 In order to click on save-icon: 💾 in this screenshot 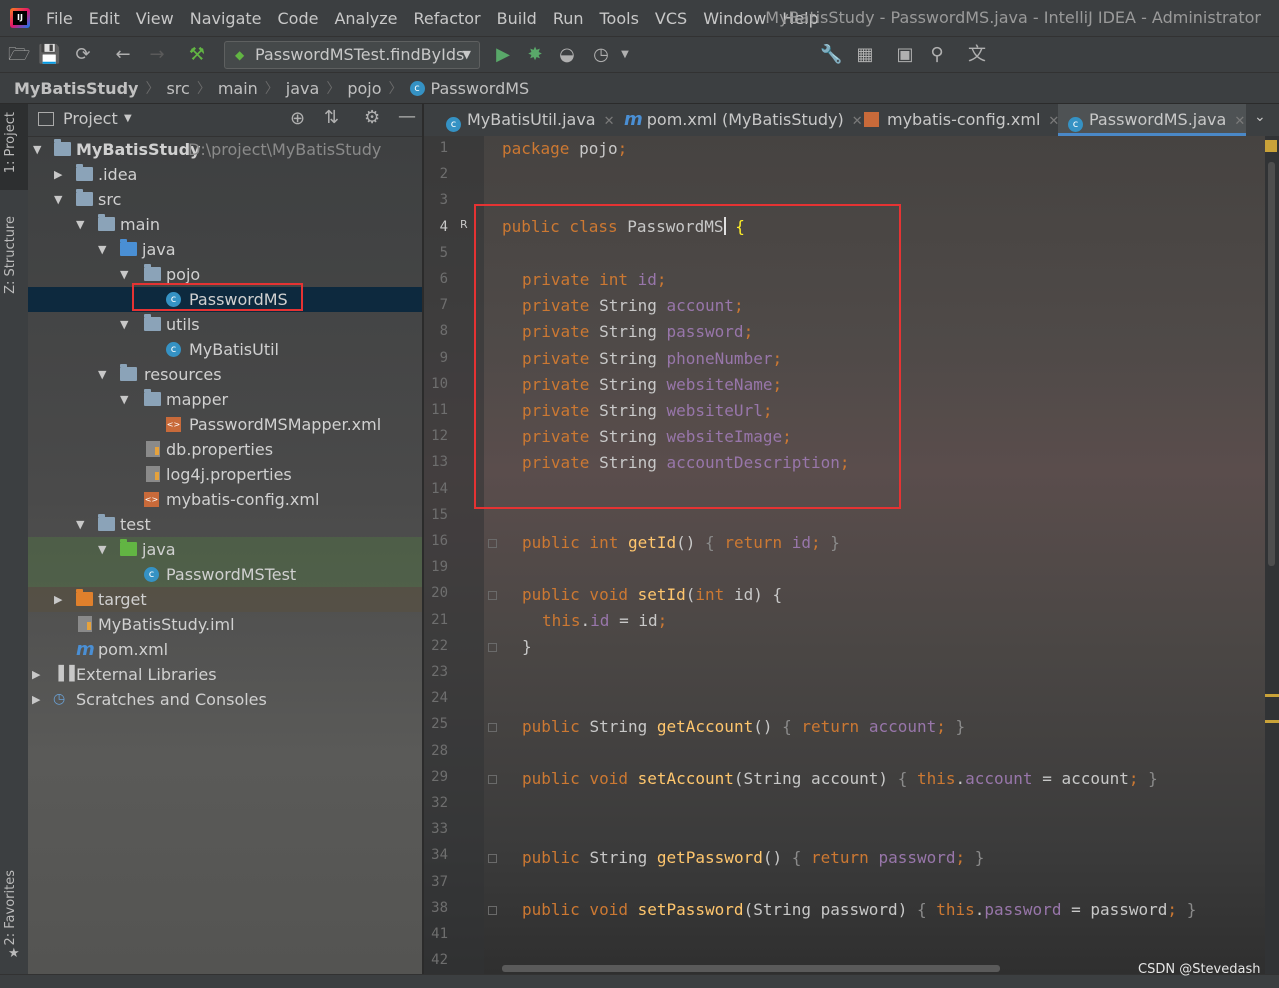, I will do `click(49, 55)`.